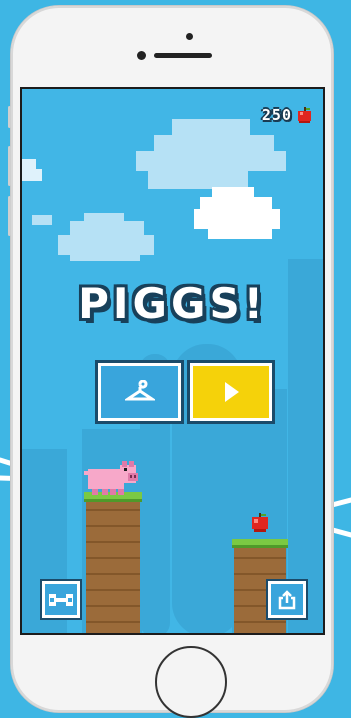  I want to click on proximity-sensor, so click(189, 36).